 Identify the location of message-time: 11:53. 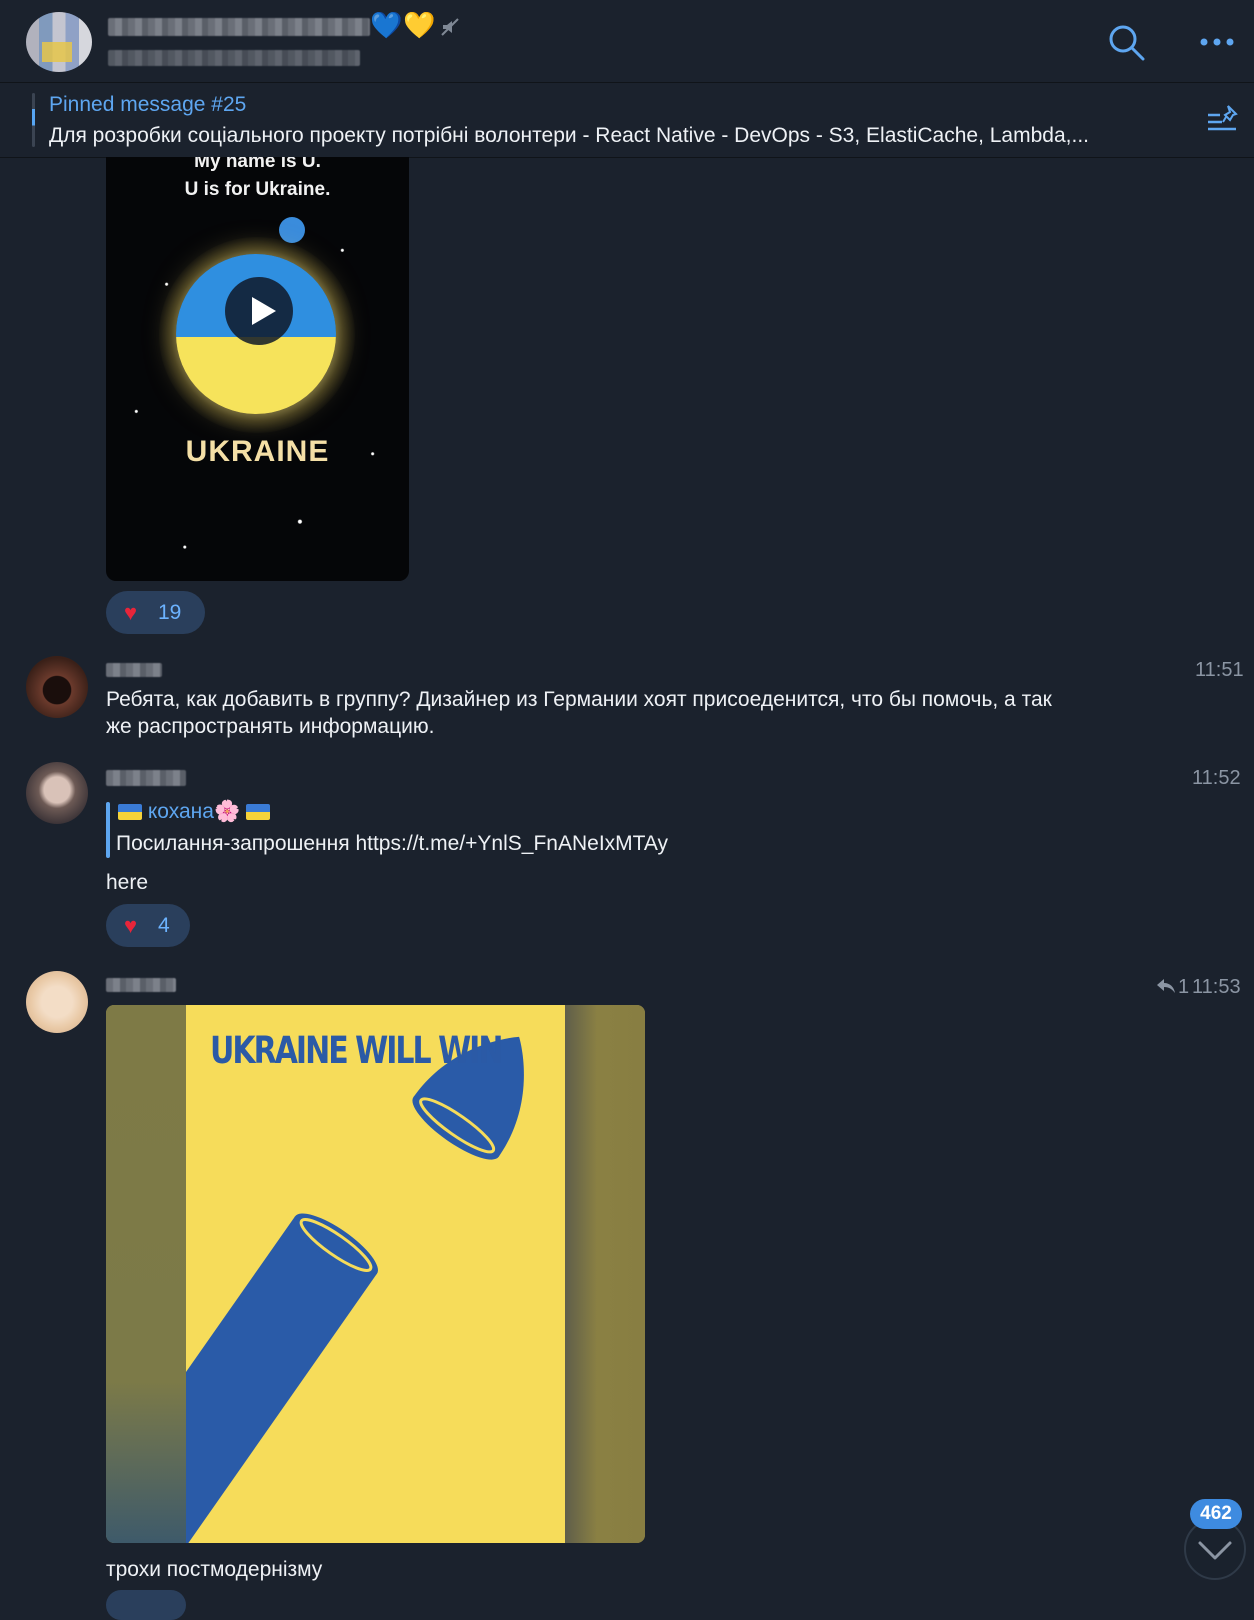
(1216, 987).